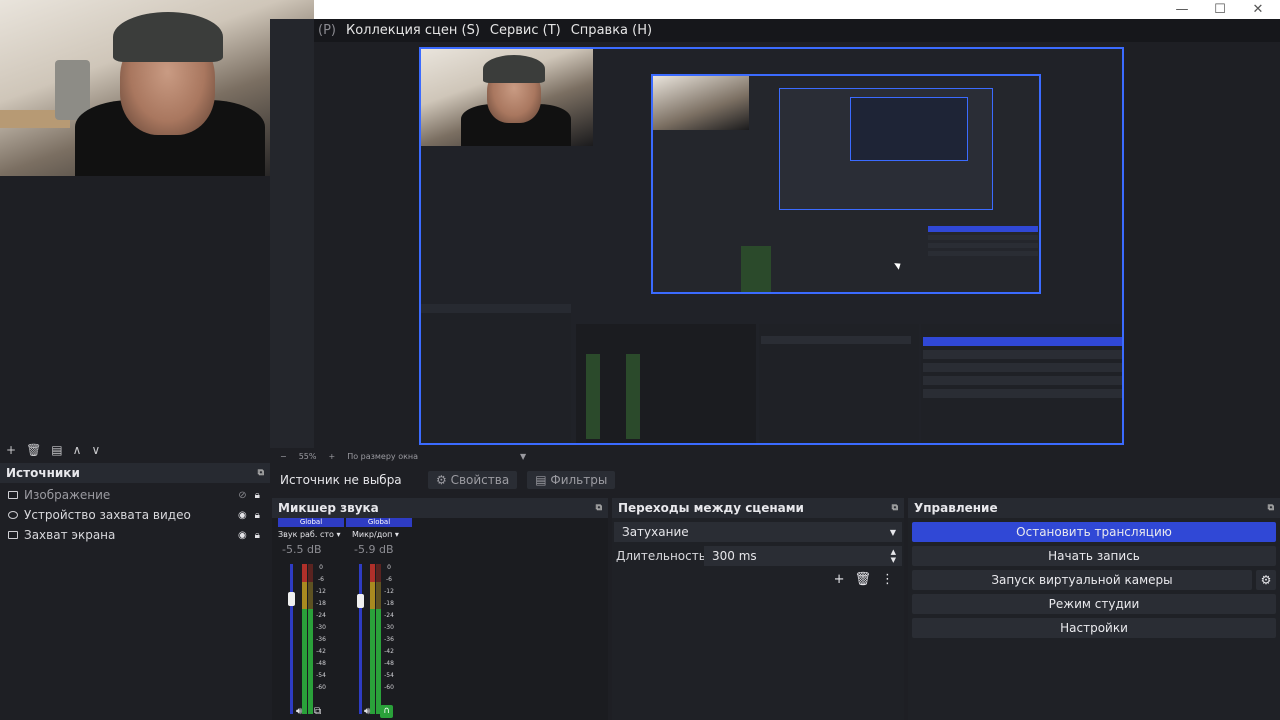 The width and height of the screenshot is (1280, 720). Describe the element at coordinates (514, 69) in the screenshot. I see `nested-cap` at that location.